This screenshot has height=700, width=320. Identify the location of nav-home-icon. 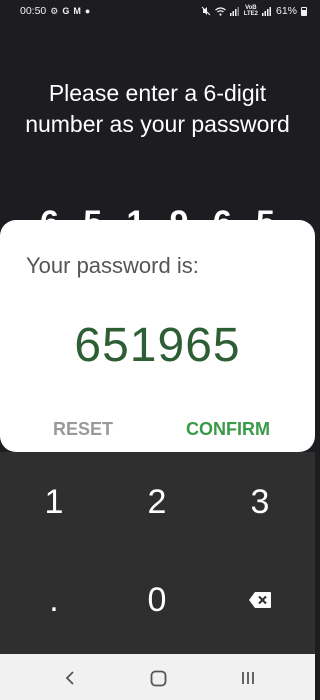
(158, 678).